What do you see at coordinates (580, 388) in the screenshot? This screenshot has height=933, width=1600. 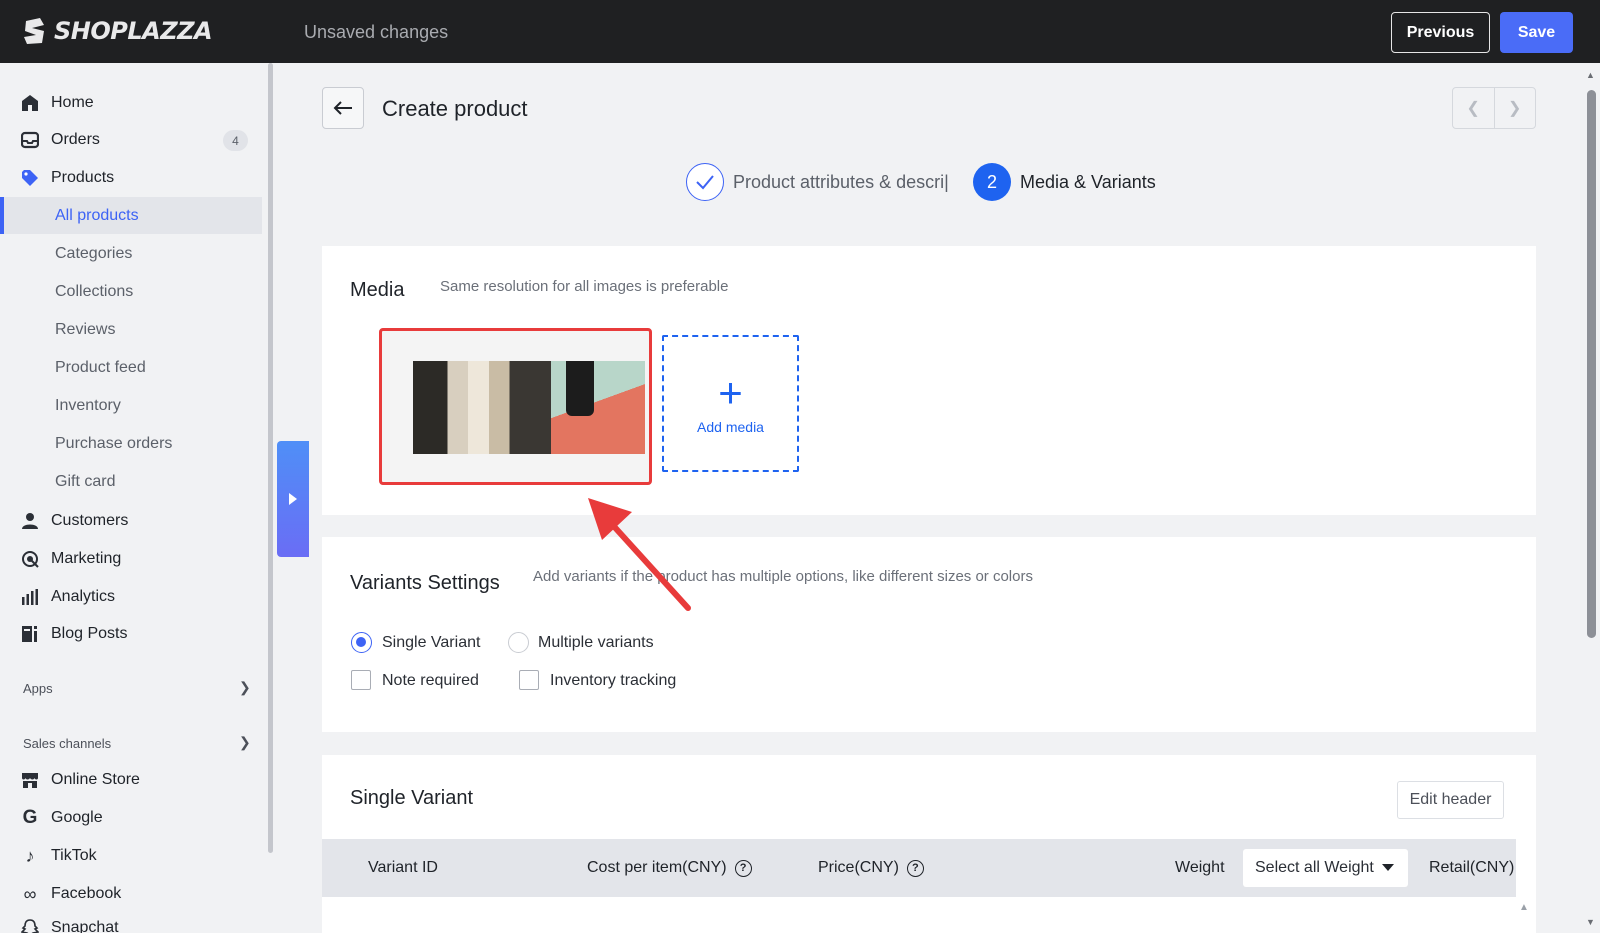 I see `media-image-detail` at bounding box center [580, 388].